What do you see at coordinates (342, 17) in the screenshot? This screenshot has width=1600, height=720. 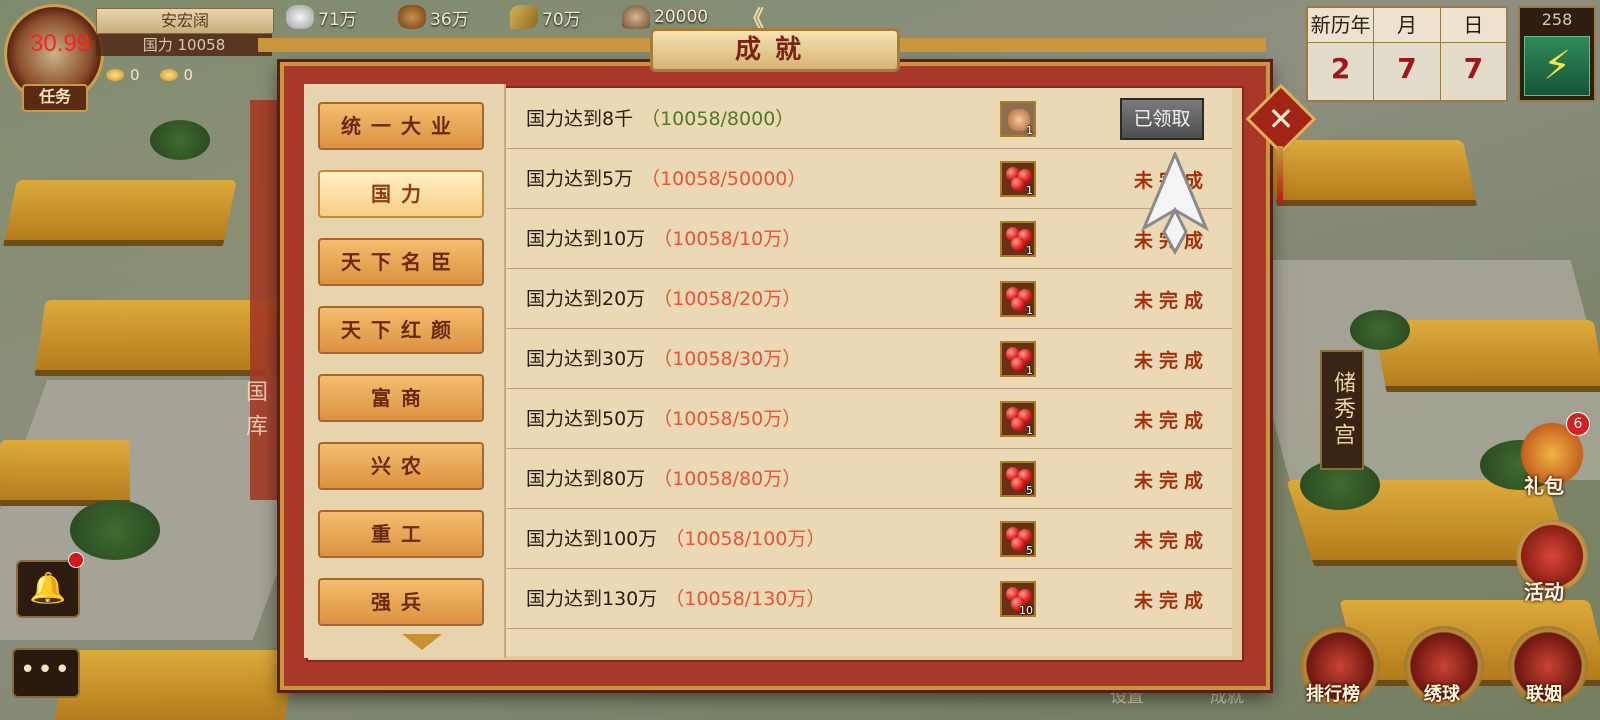 I see `resource-silver: 71万` at bounding box center [342, 17].